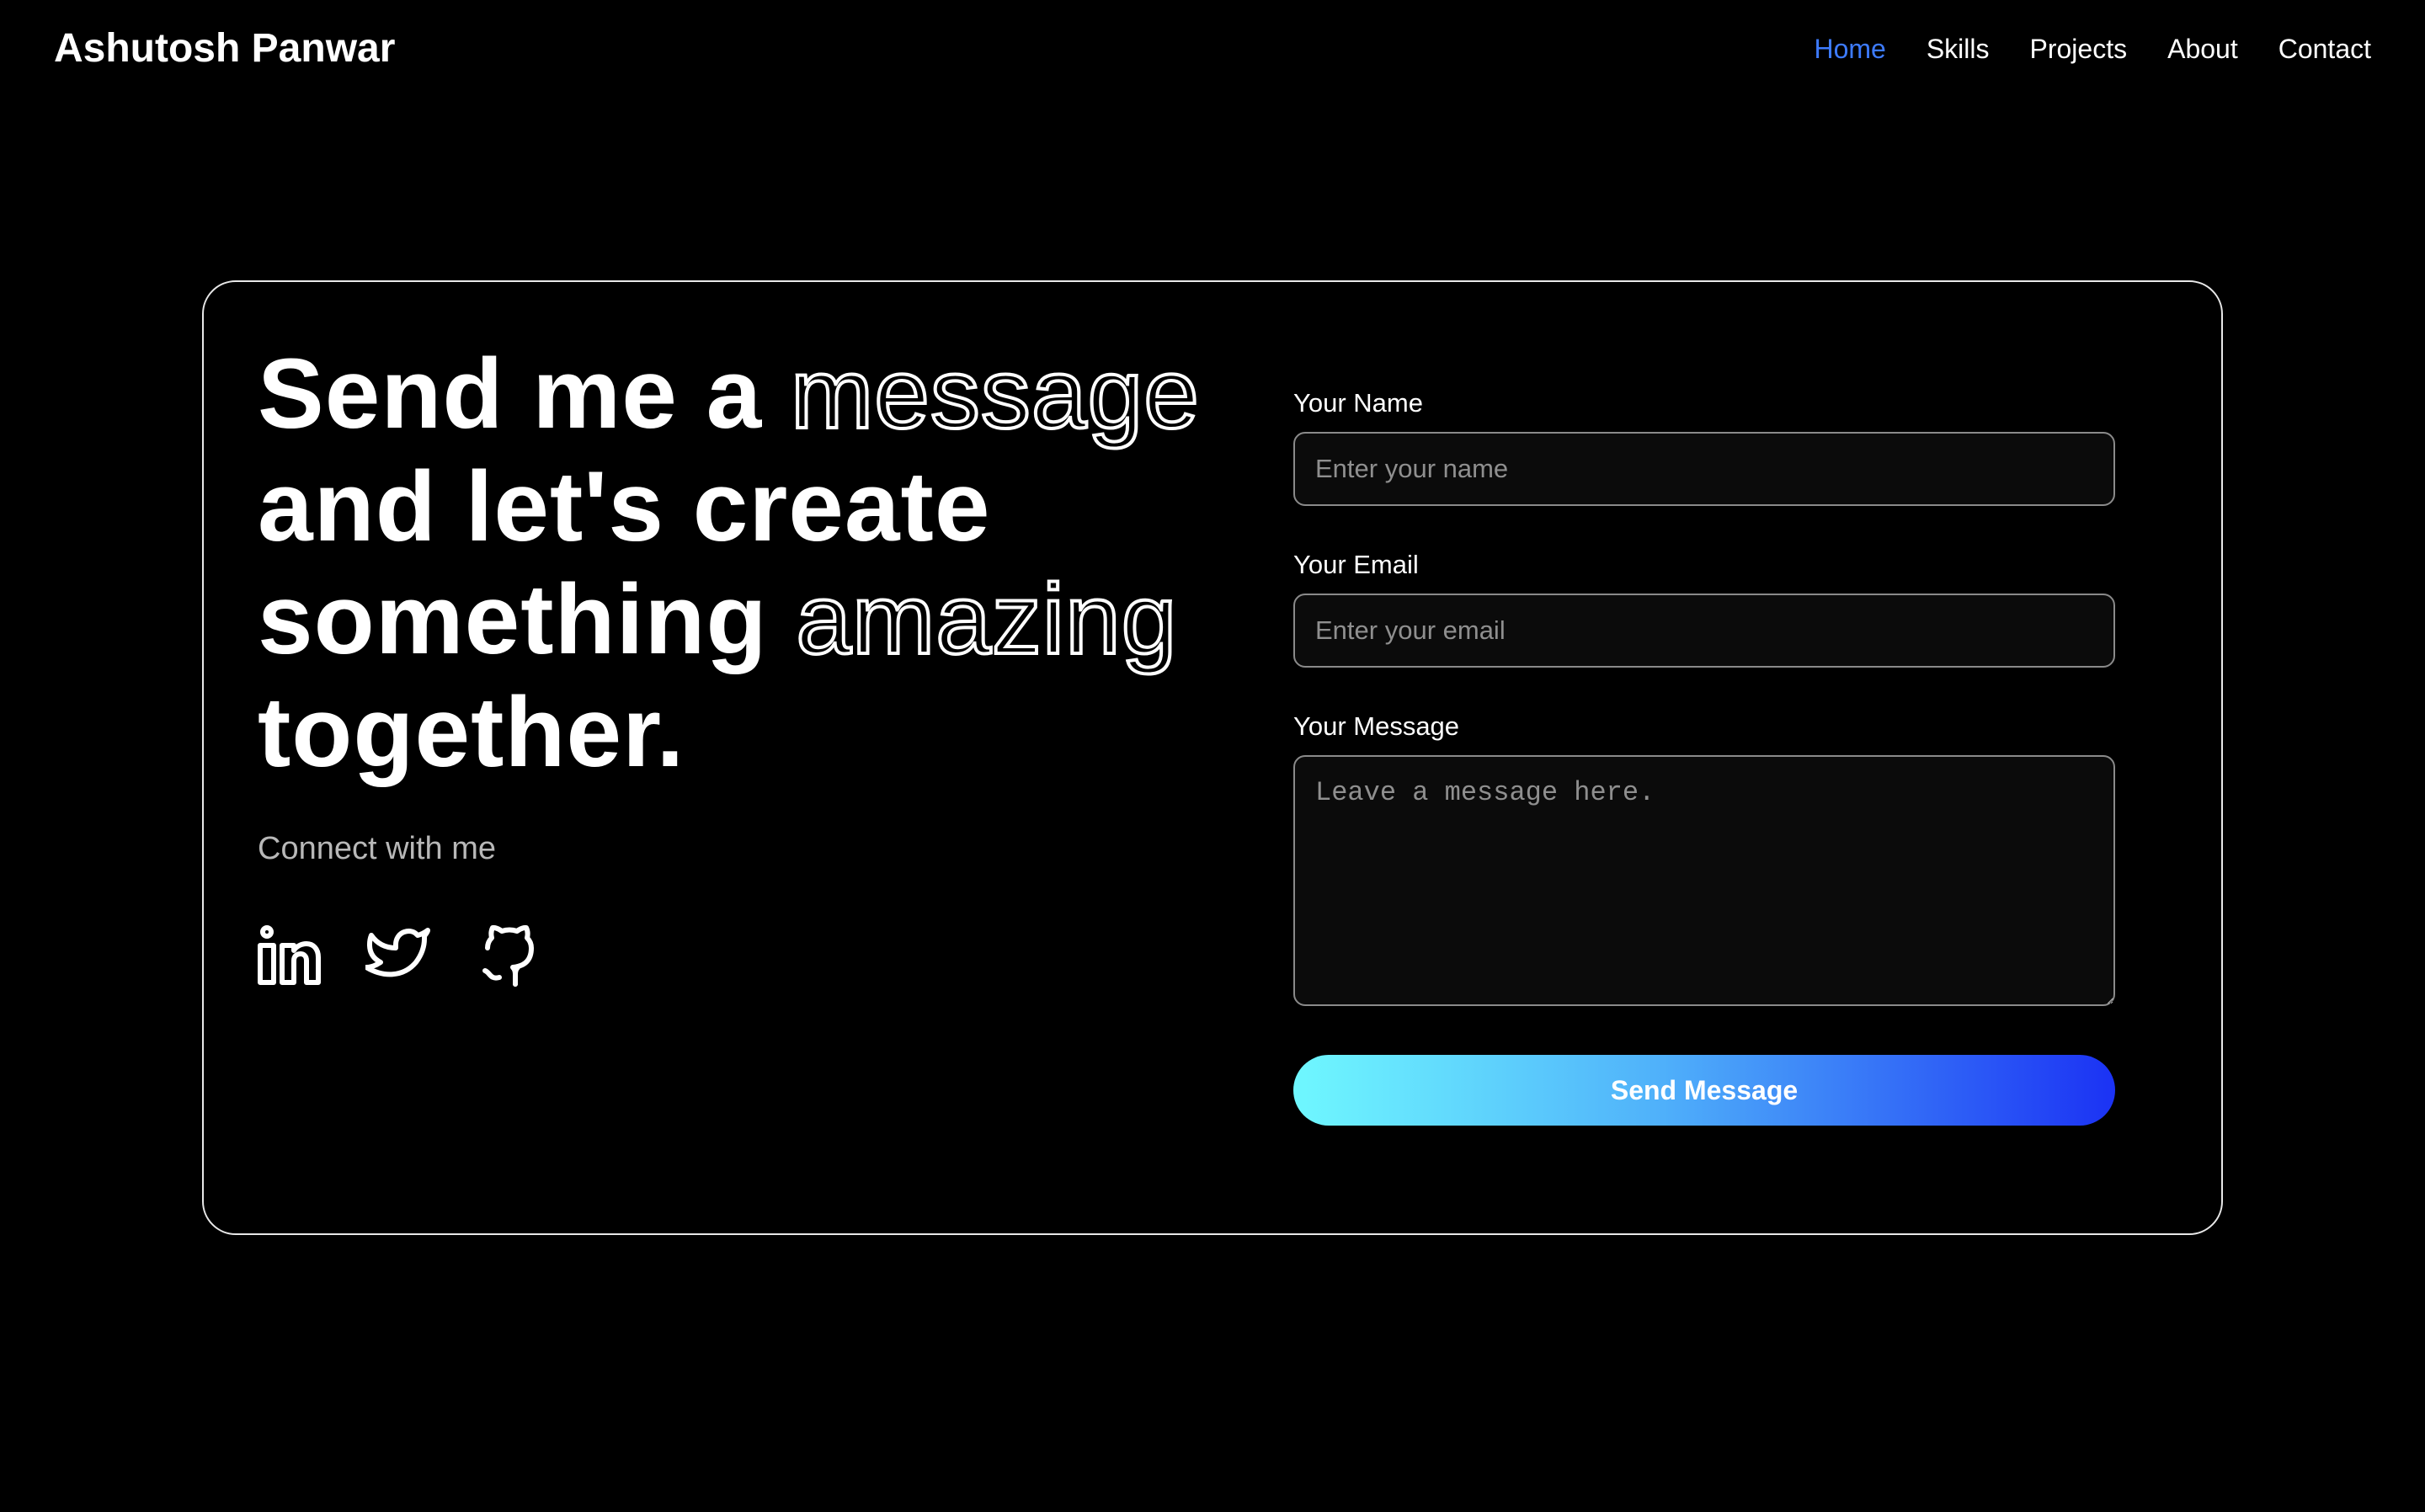 Image resolution: width=2425 pixels, height=1512 pixels. I want to click on linkedin-icon, so click(289, 955).